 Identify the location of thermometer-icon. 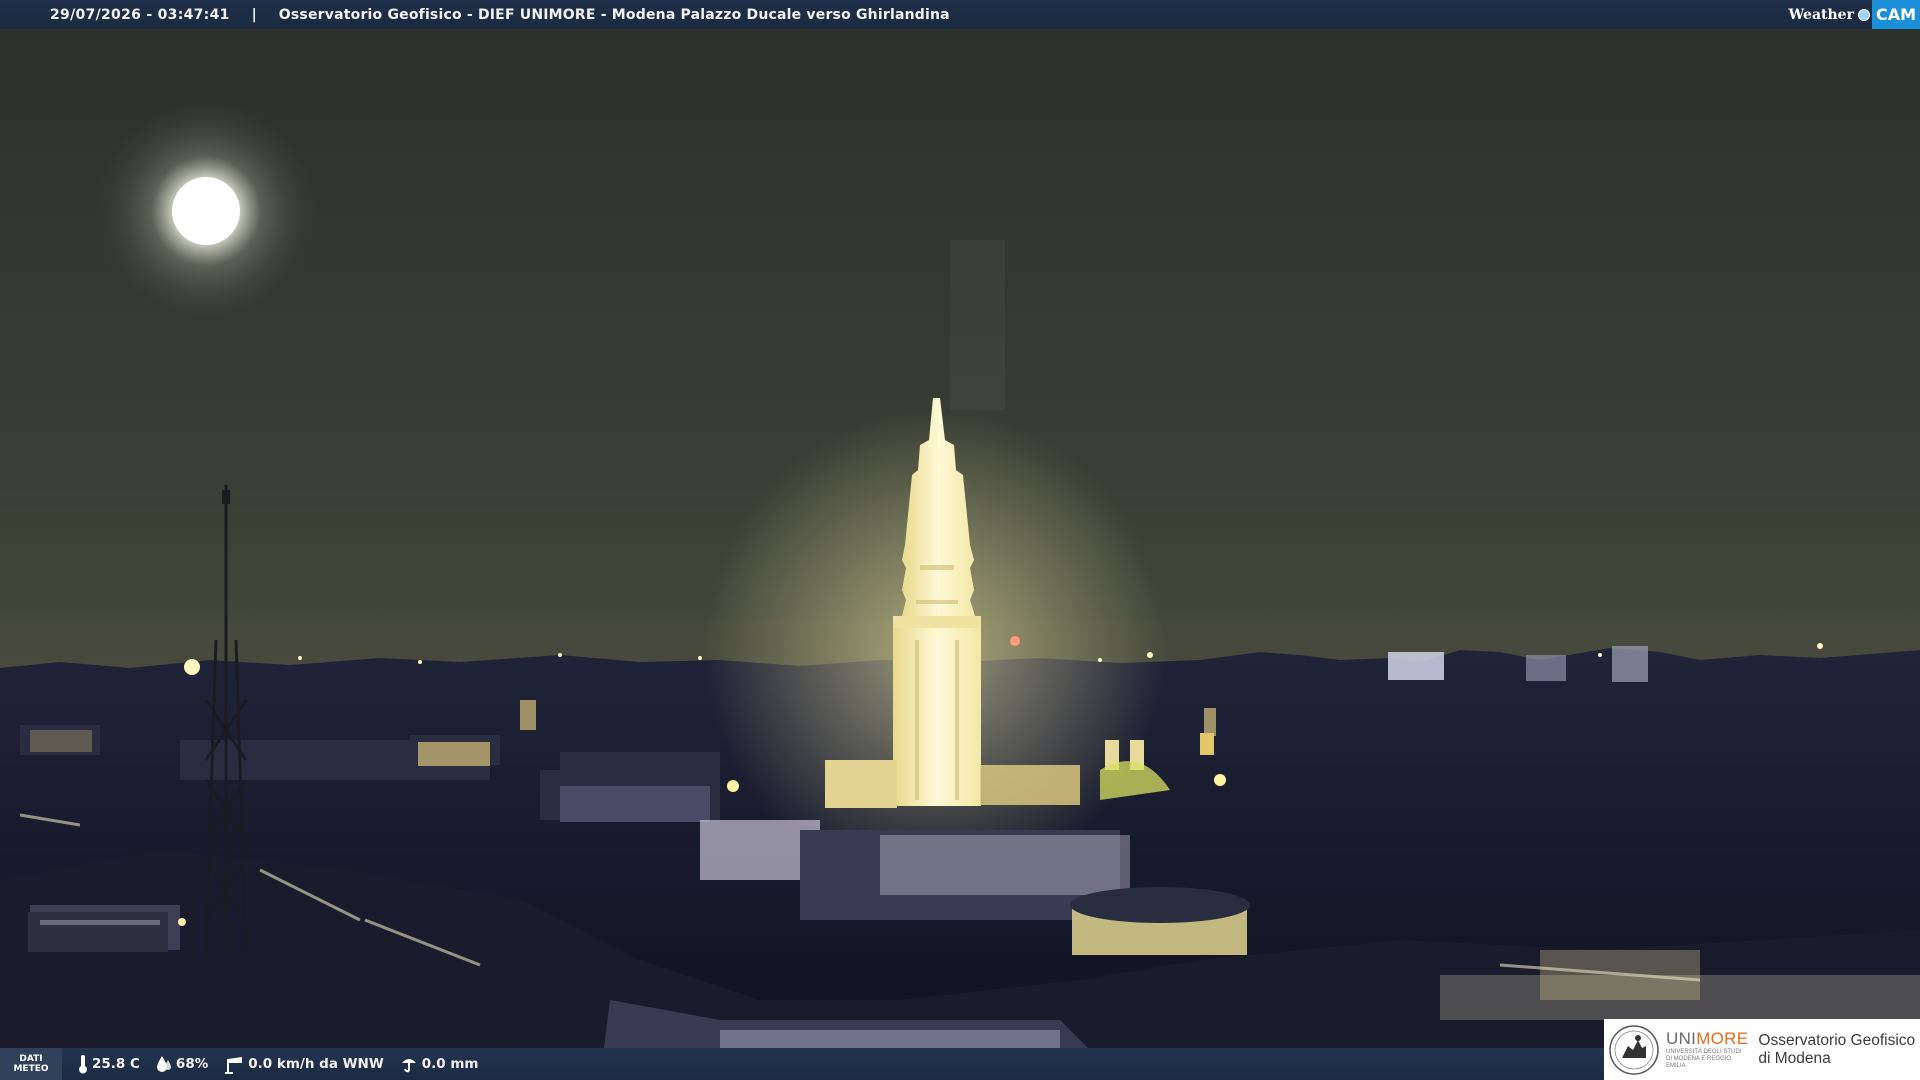
(83, 1064).